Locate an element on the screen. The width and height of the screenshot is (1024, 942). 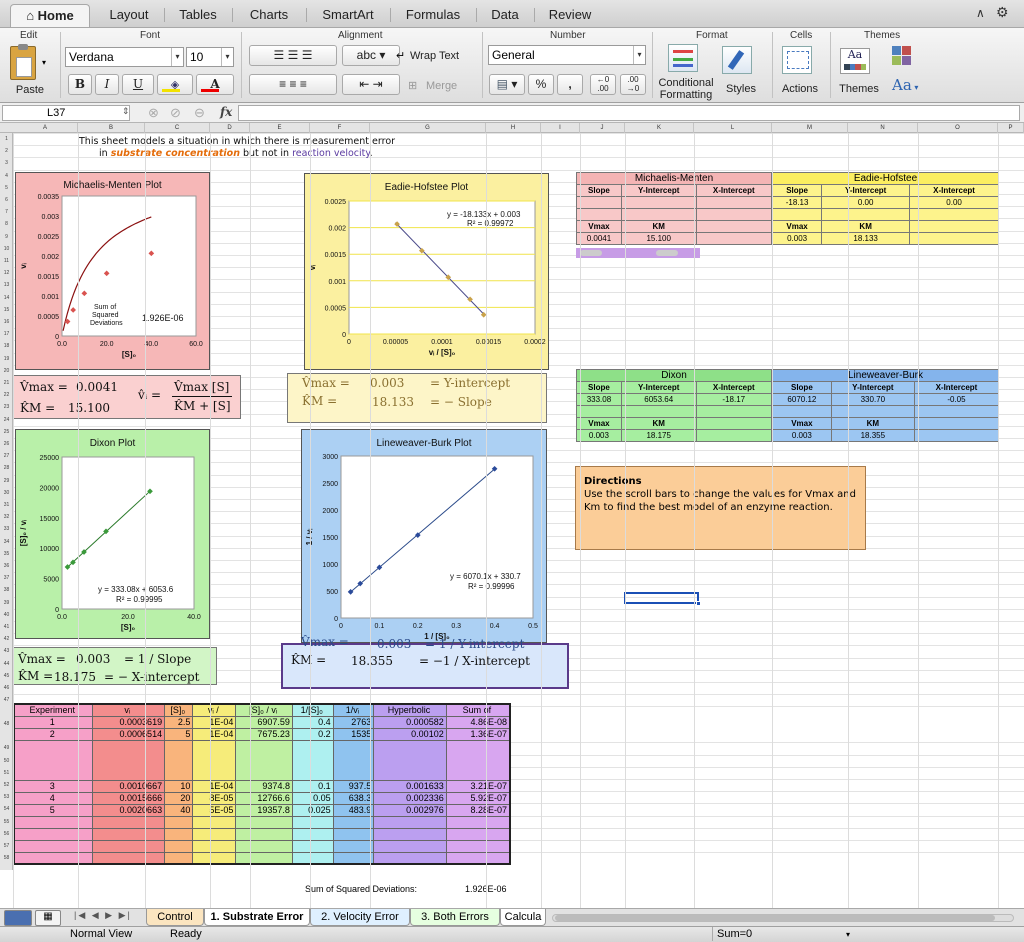
row-header-36: 36 is located at coordinates (6, 566).